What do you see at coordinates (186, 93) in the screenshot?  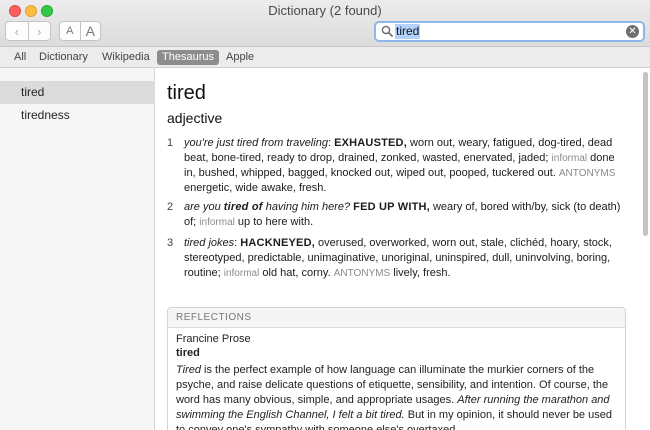 I see `headword: tired` at bounding box center [186, 93].